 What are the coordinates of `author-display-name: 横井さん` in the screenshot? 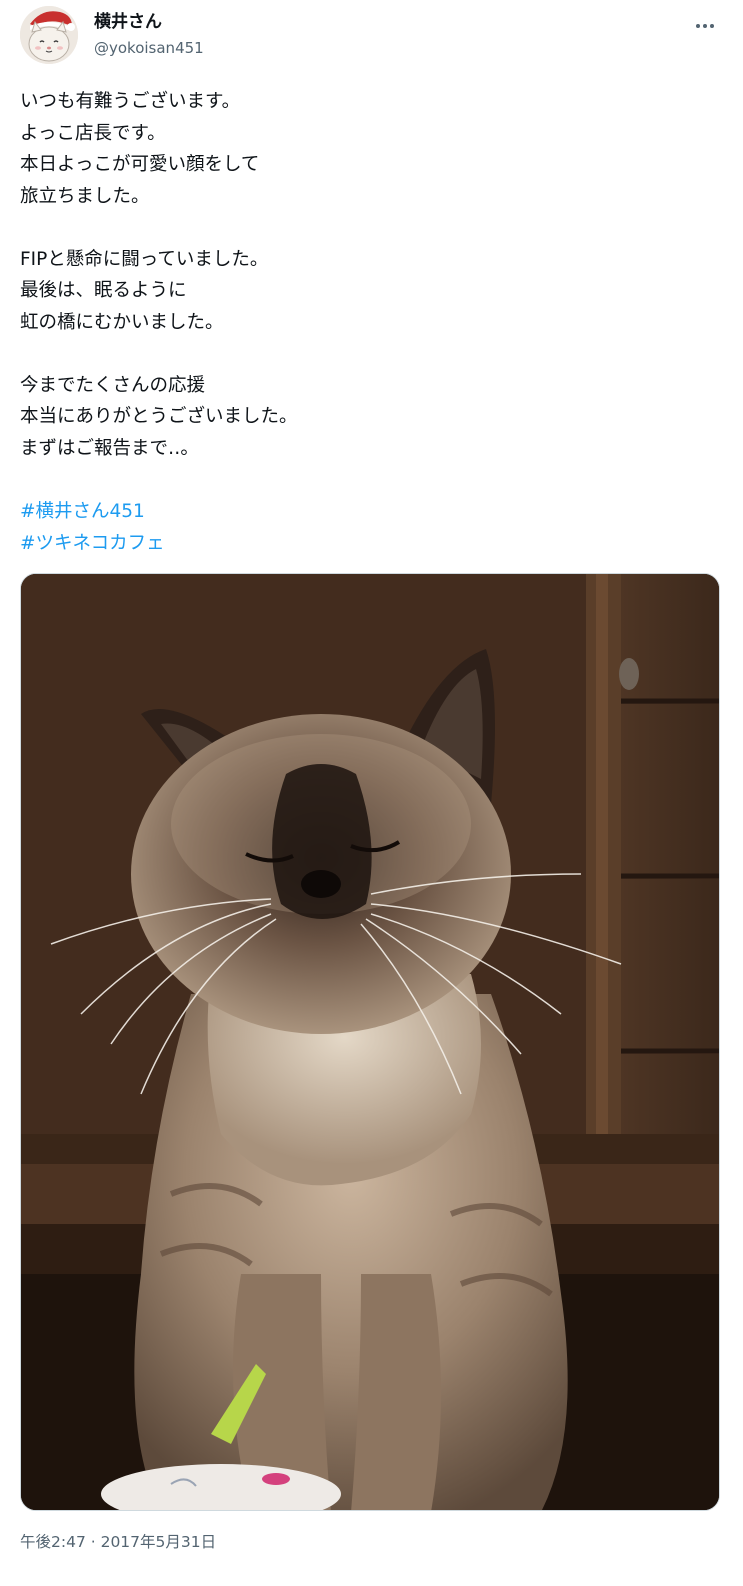 It's located at (149, 22).